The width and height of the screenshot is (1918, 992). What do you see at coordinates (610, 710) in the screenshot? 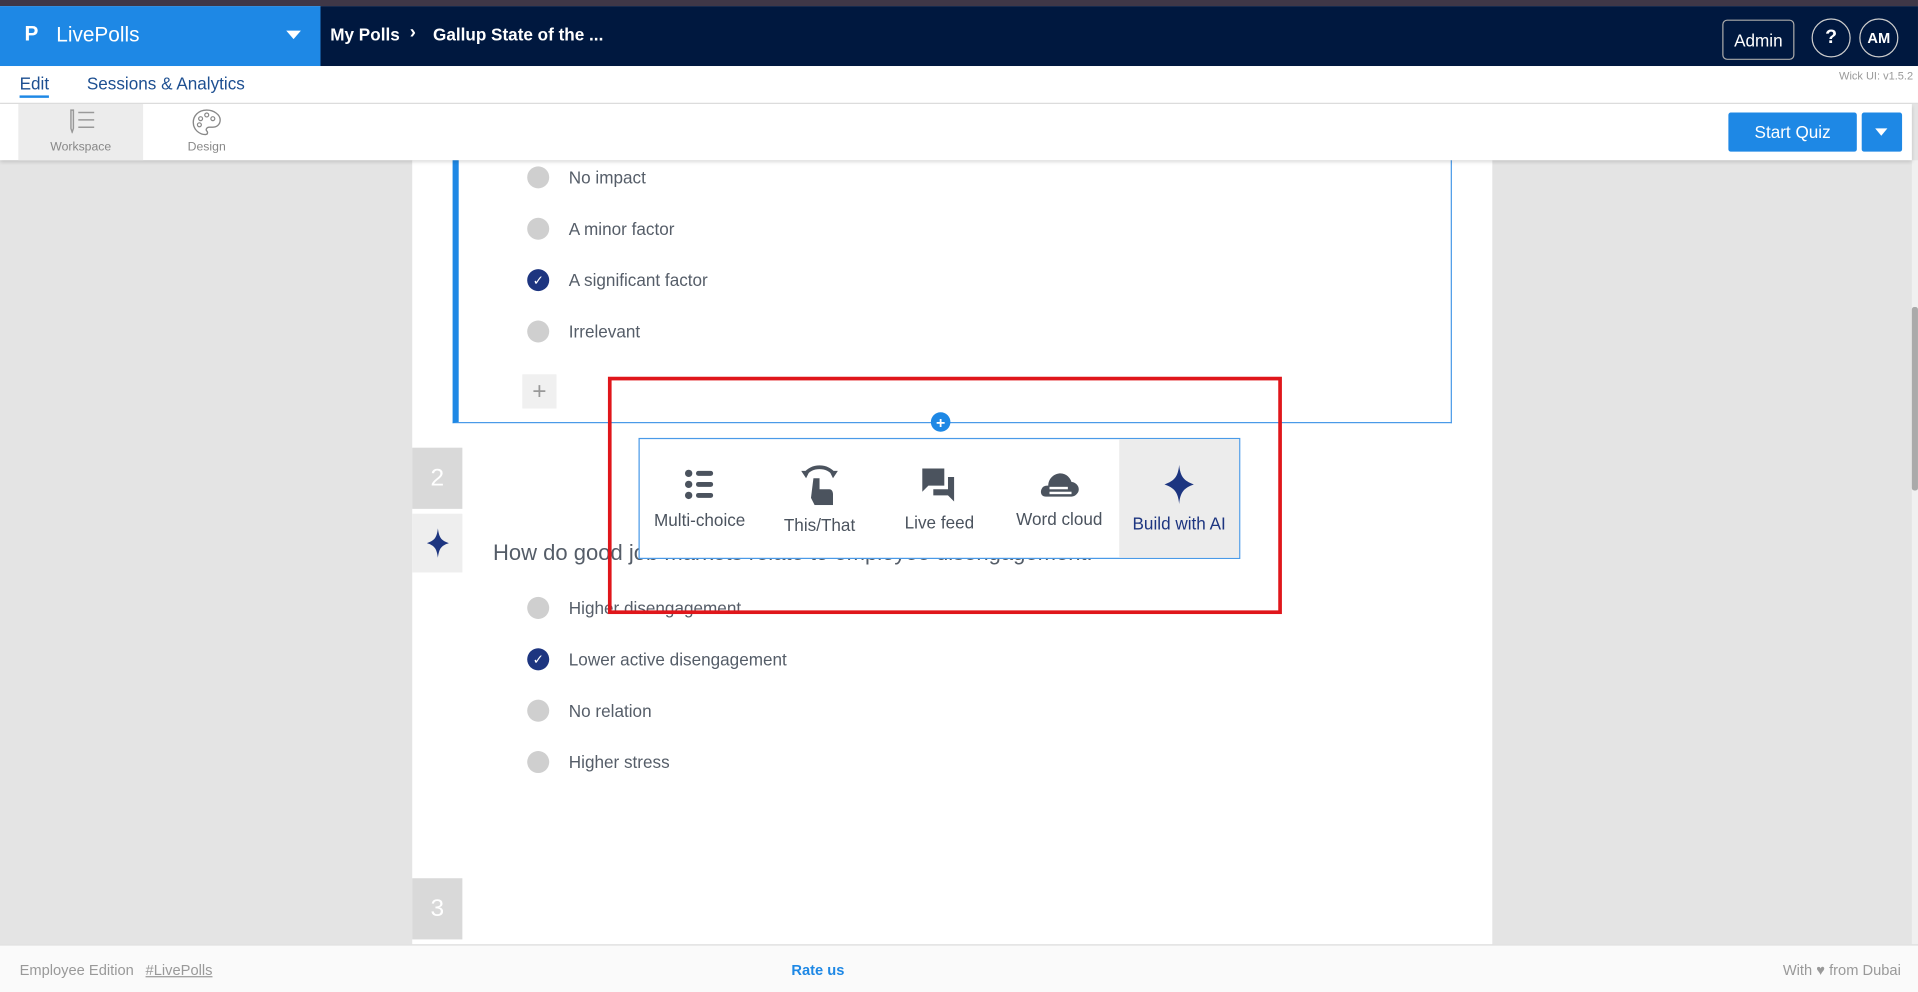
I see `option-label: No relation` at bounding box center [610, 710].